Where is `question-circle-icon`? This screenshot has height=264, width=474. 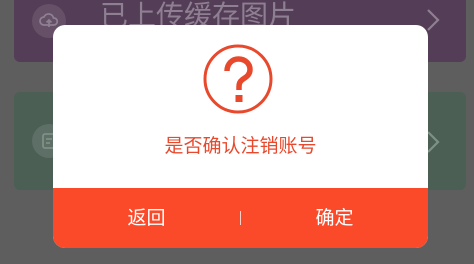
question-circle-icon is located at coordinates (238, 79).